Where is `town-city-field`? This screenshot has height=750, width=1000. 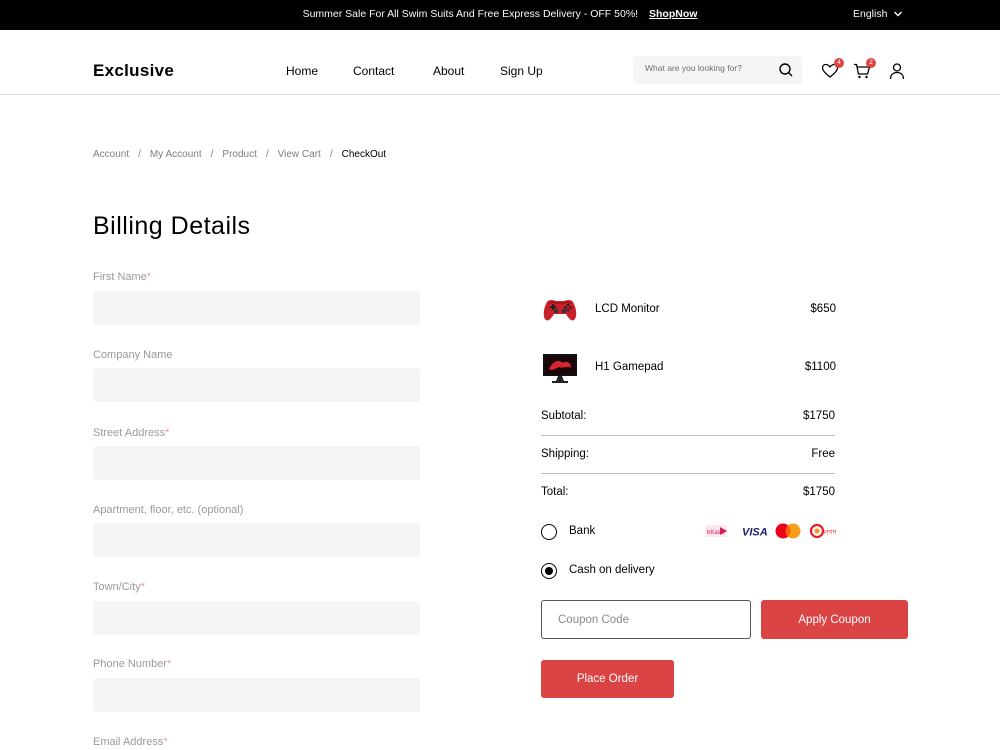
town-city-field is located at coordinates (256, 618).